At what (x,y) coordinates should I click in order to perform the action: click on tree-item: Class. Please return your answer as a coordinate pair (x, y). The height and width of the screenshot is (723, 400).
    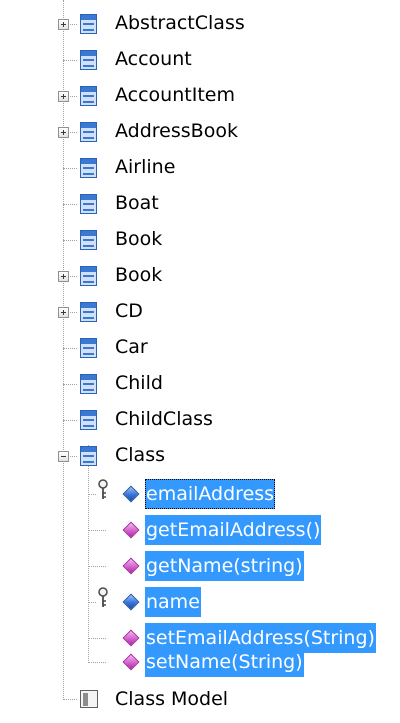
    Looking at the image, I should click on (200, 456).